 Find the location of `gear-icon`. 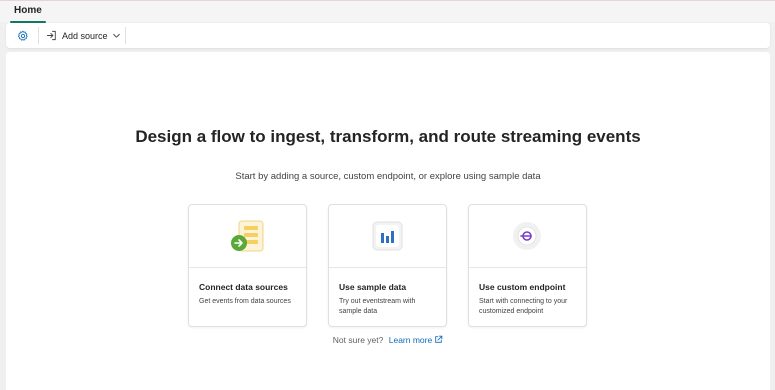

gear-icon is located at coordinates (22, 35).